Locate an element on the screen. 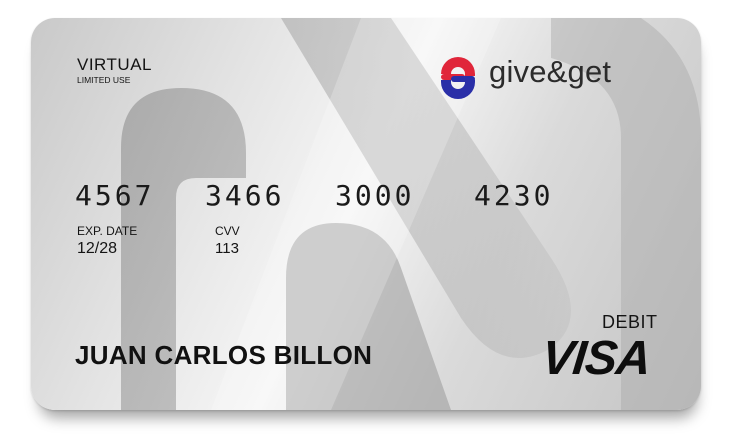 The height and width of the screenshot is (435, 733). card-number-group-1: 4567 is located at coordinates (115, 195).